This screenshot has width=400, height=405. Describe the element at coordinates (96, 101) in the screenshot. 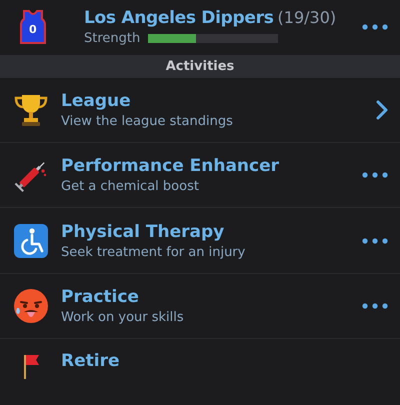

I see `activity-title: League` at that location.